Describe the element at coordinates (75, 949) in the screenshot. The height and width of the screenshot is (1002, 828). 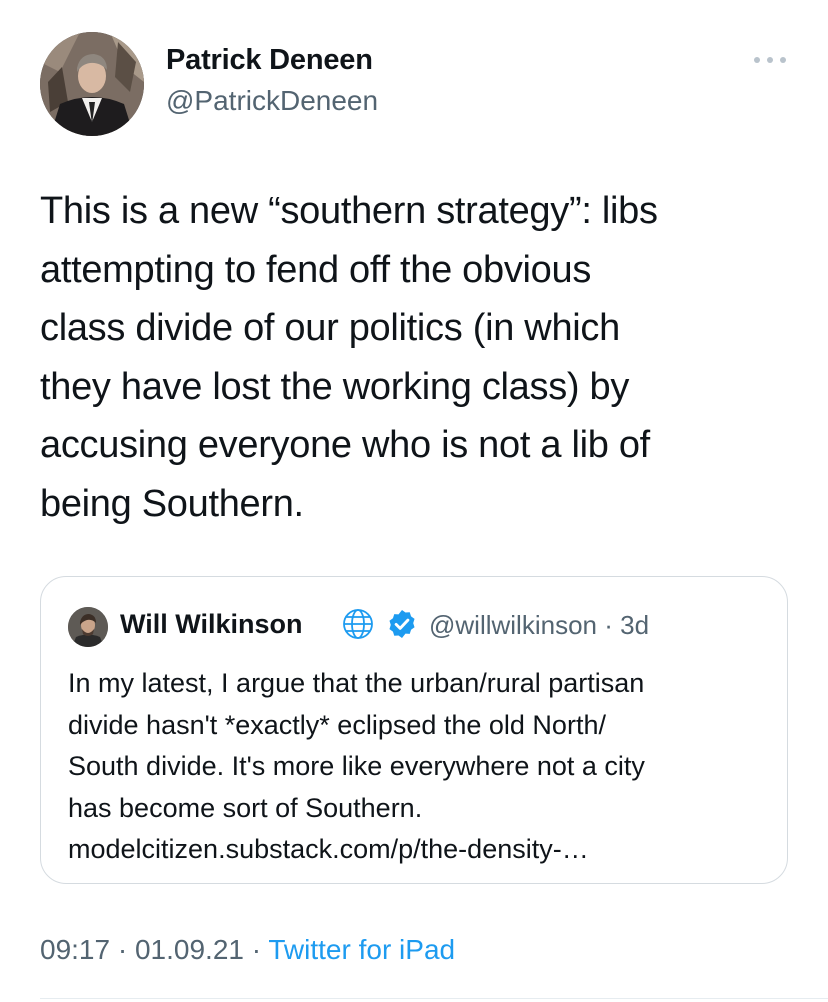
I see `tweet-time: 09:17` at that location.